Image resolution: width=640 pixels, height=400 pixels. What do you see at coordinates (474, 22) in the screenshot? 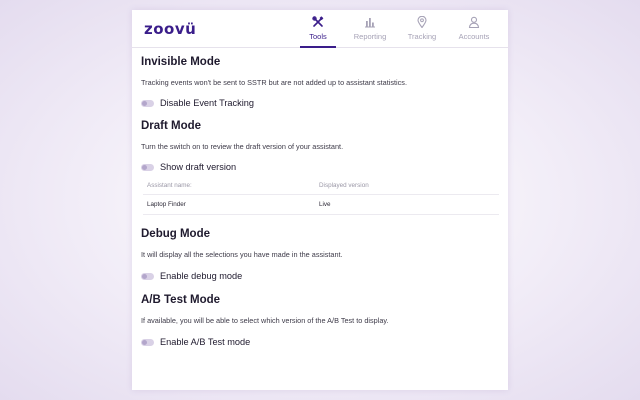
I see `user-icon` at bounding box center [474, 22].